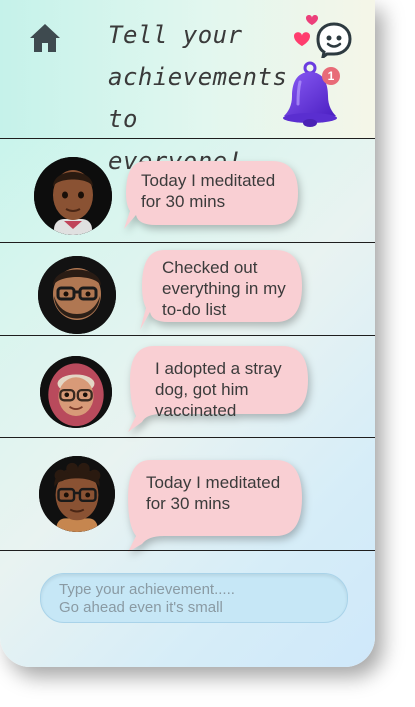 The image size is (415, 707). What do you see at coordinates (45, 38) in the screenshot?
I see `home-icon` at bounding box center [45, 38].